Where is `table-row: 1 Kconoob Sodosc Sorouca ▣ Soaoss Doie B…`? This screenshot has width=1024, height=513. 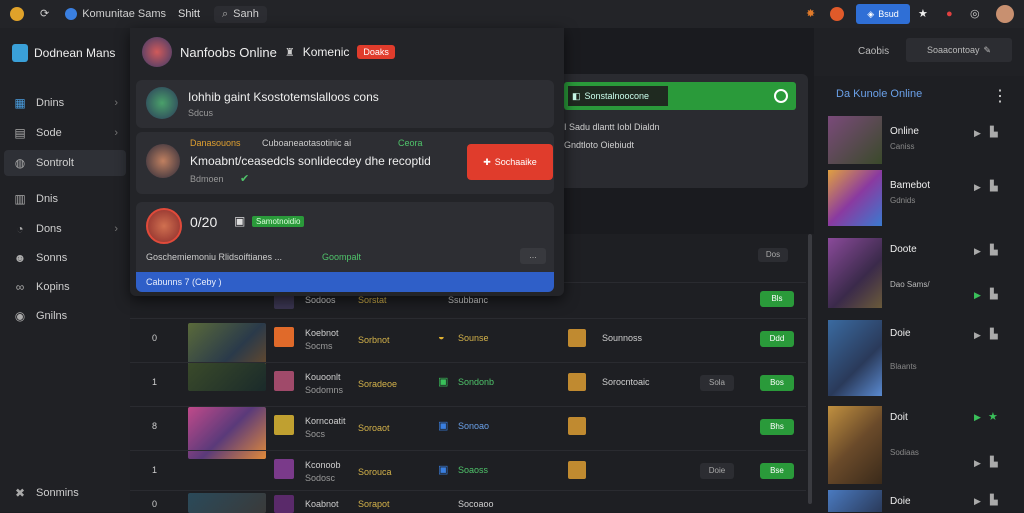 table-row: 1 Kconoob Sodosc Sorouca ▣ Soaoss Doie B… is located at coordinates (468, 470).